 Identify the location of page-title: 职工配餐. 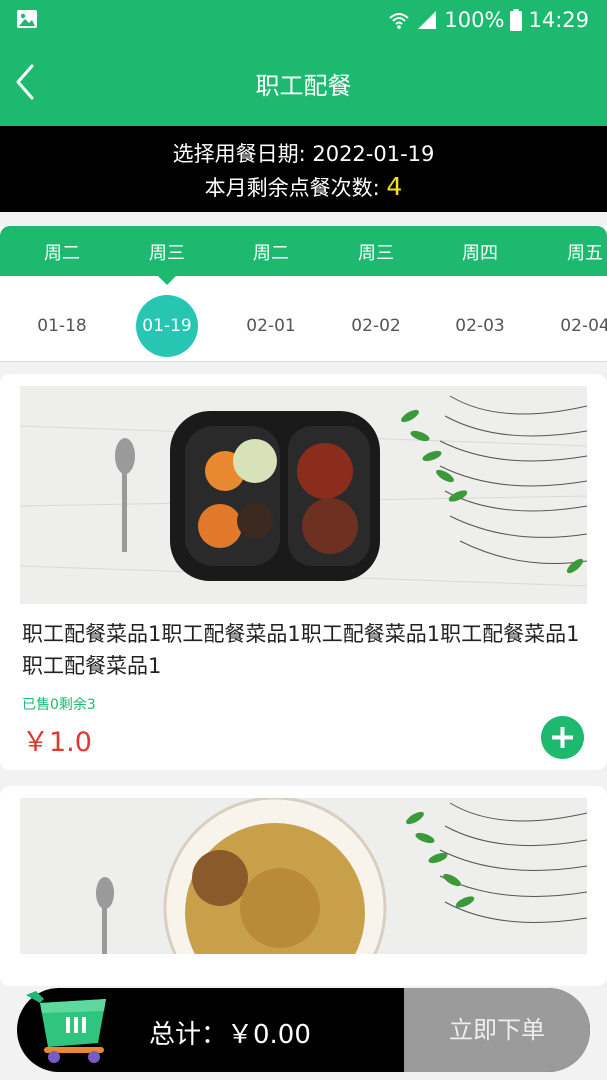
(303, 86).